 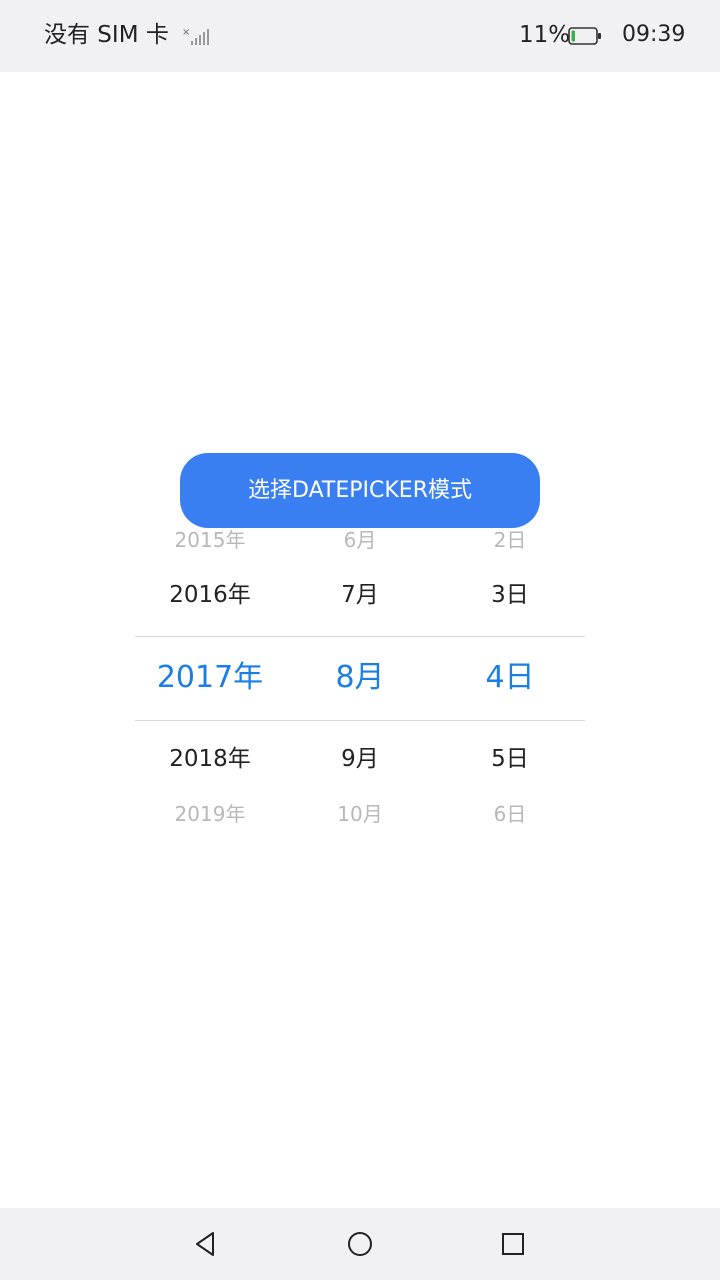 I want to click on carrier-label: 没有 SIM 卡, so click(x=106, y=35).